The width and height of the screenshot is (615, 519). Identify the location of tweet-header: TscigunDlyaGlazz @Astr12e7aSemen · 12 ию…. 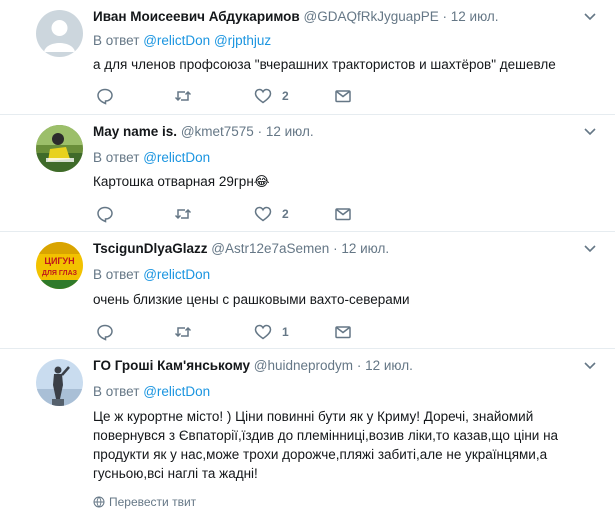
(334, 249).